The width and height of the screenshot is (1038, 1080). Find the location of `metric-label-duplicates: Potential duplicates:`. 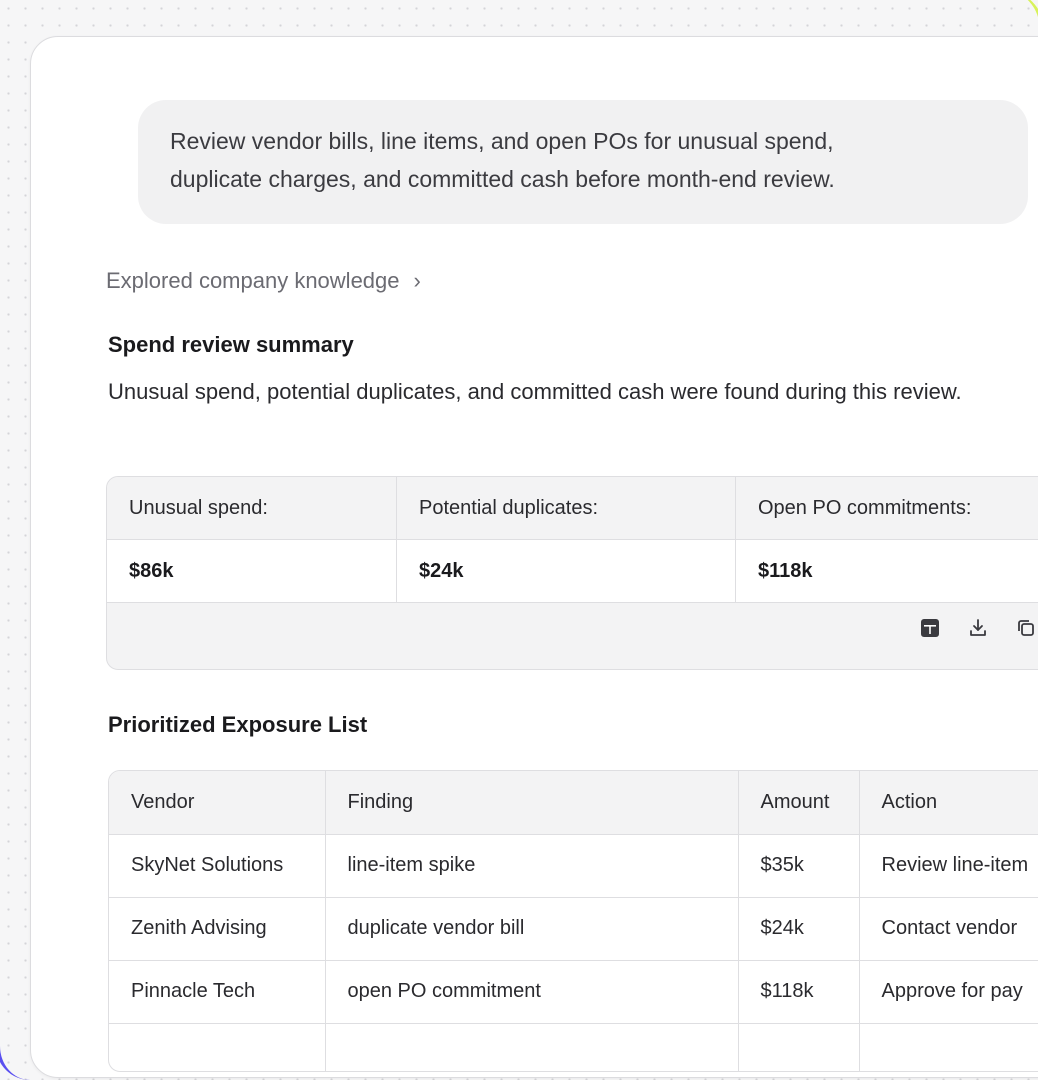

metric-label-duplicates: Potential duplicates: is located at coordinates (566, 508).